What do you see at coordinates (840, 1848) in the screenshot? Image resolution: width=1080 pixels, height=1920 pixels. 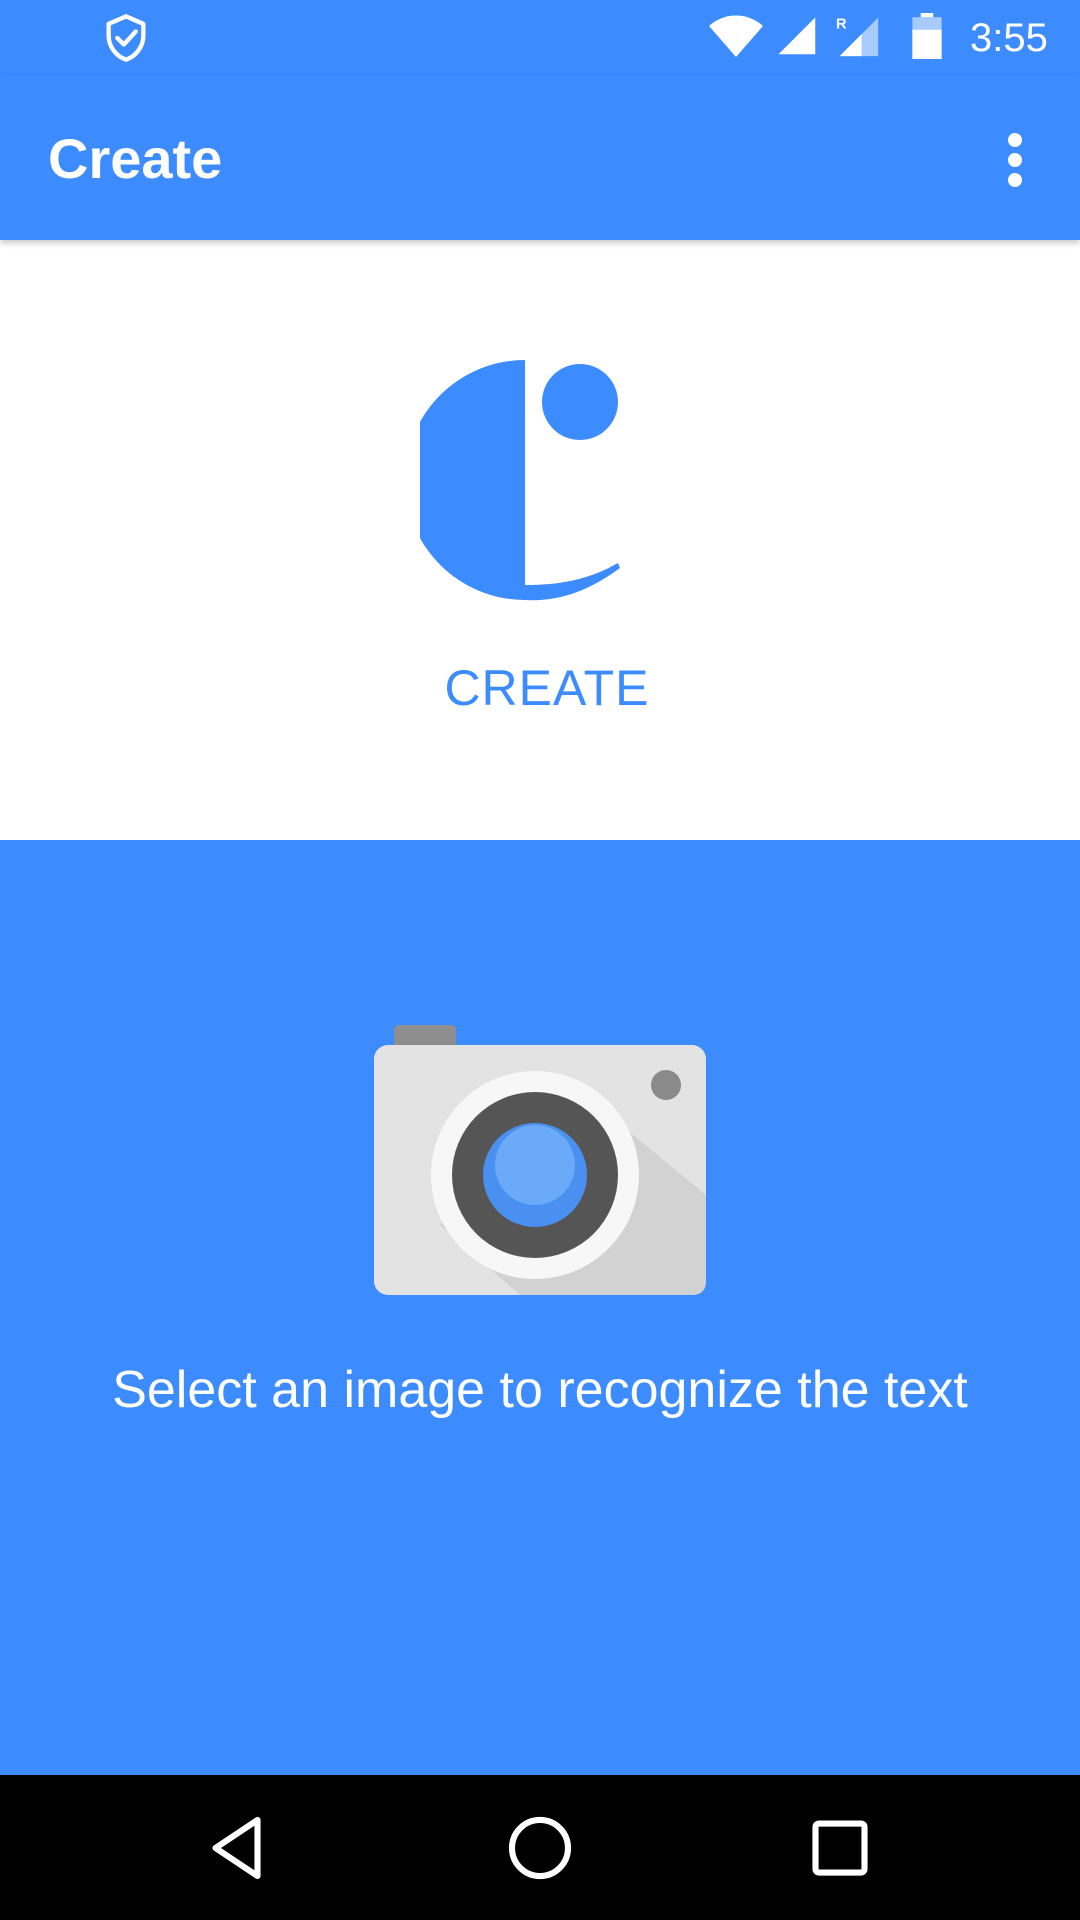 I see `recents-icon` at bounding box center [840, 1848].